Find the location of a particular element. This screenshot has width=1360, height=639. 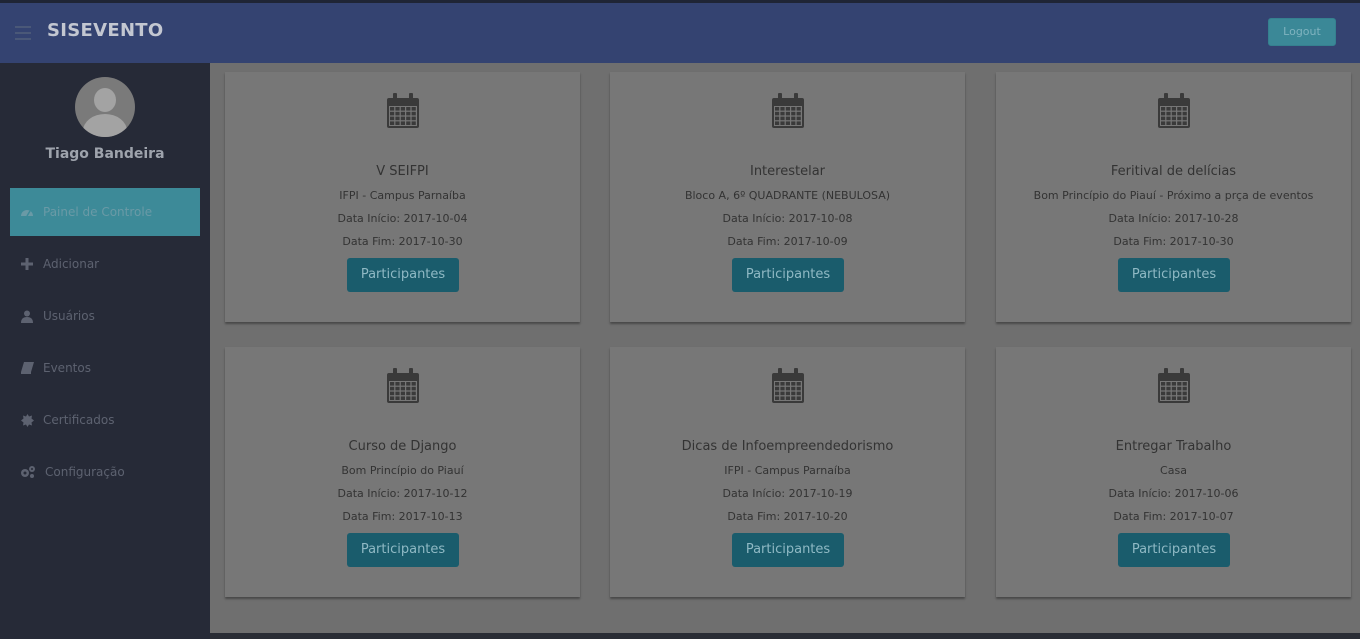

avatar is located at coordinates (105, 107).